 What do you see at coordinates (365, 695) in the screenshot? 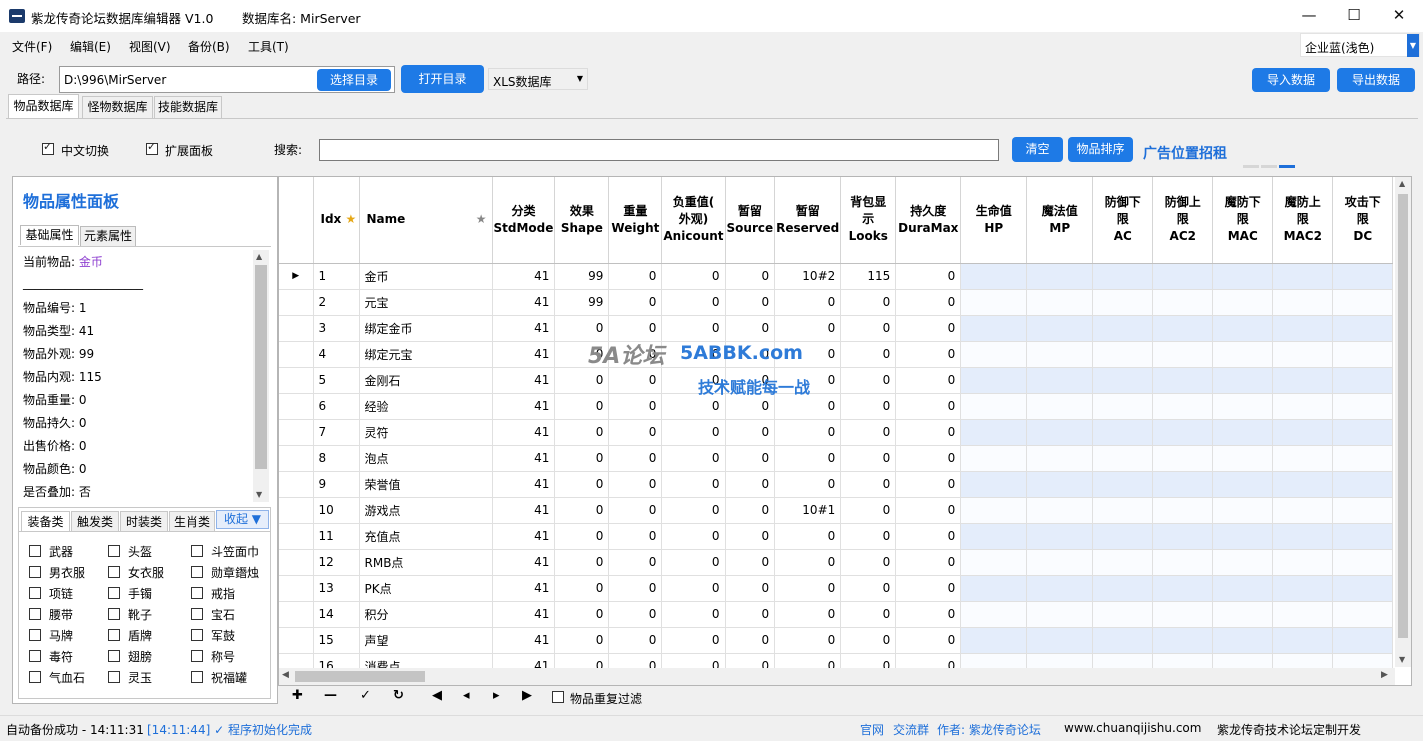
I see `confirm-button: ✓` at bounding box center [365, 695].